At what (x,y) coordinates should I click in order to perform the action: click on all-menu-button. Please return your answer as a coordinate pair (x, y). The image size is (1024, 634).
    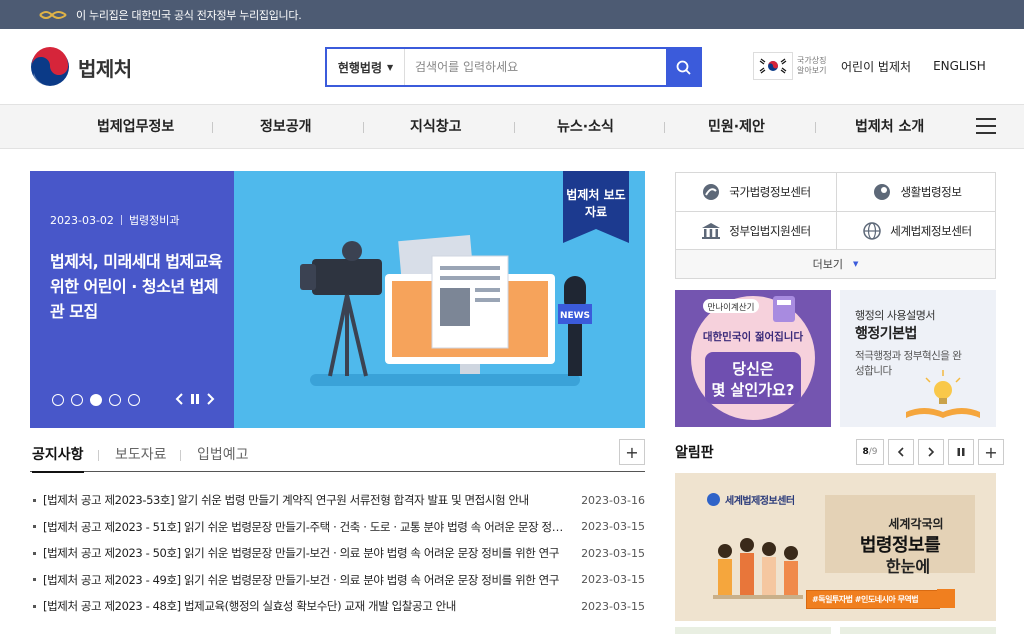
    Looking at the image, I should click on (986, 127).